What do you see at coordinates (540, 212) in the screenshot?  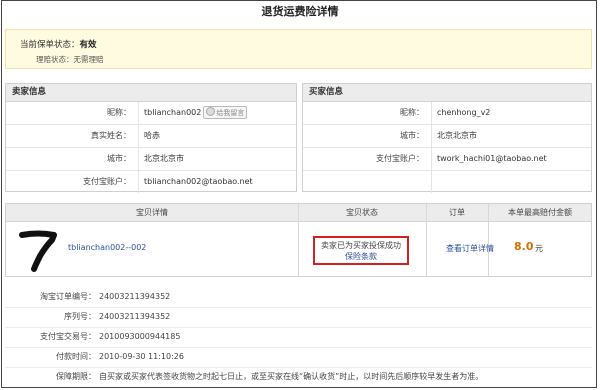 I see `col-max-payout: 本单最高赔付金额` at bounding box center [540, 212].